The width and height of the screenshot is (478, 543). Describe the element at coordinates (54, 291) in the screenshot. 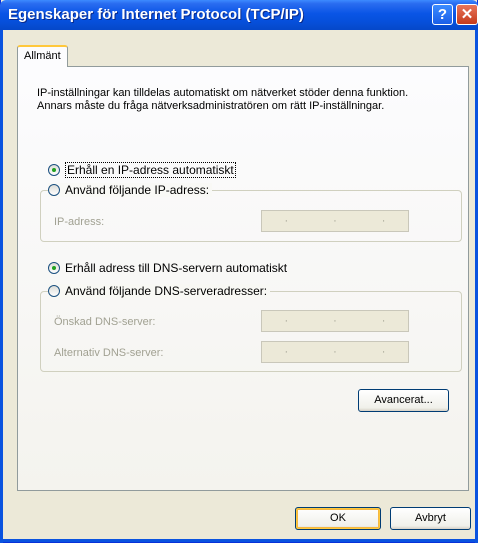

I see `radio-dns-manual-indicator` at that location.